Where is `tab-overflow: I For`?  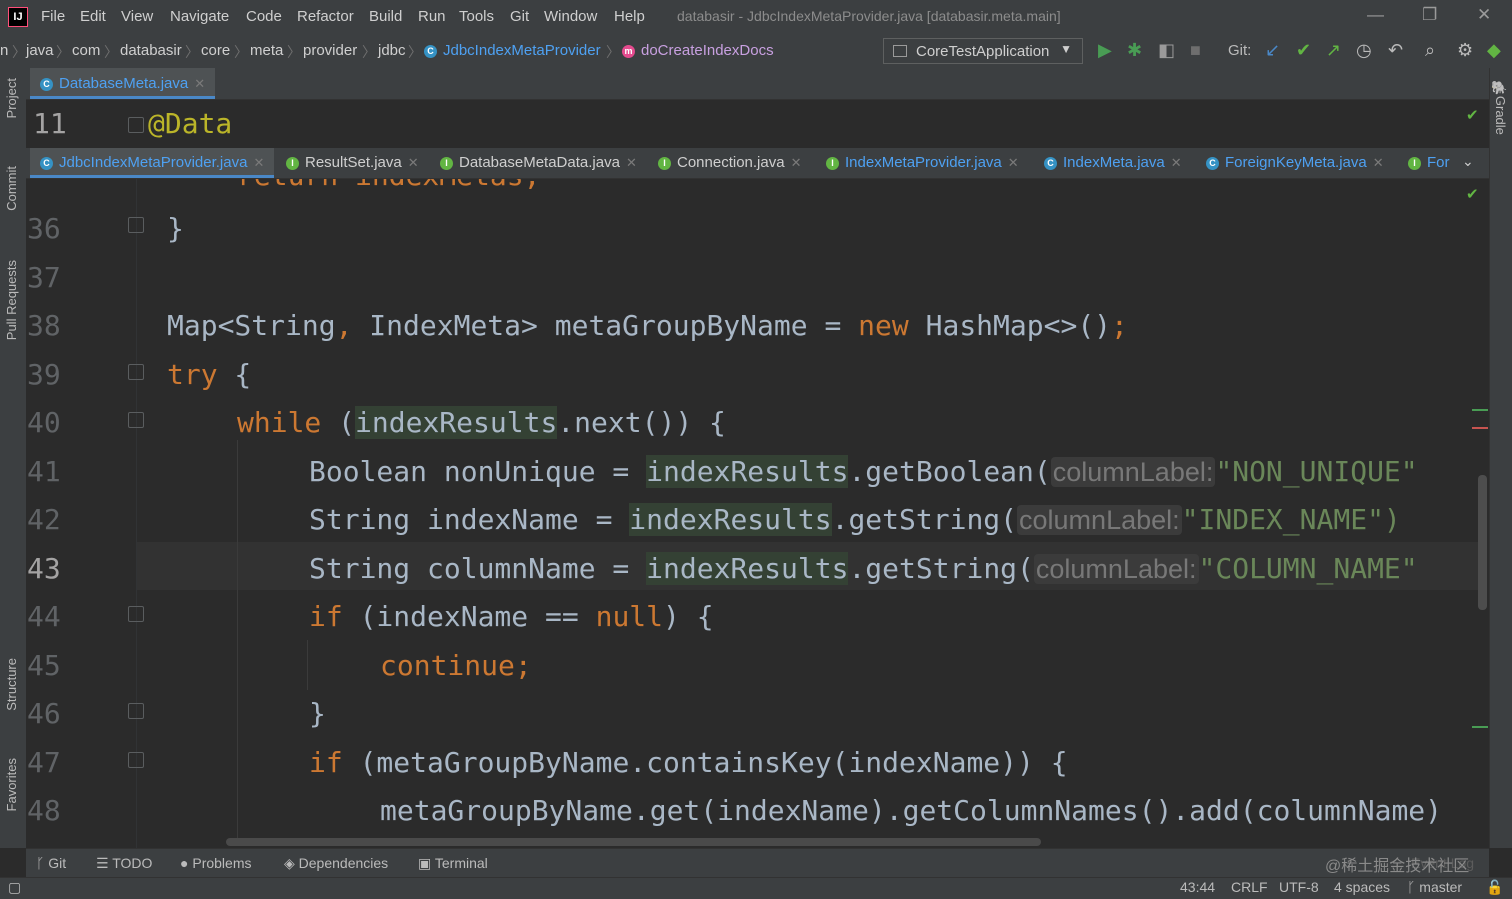 tab-overflow: I For is located at coordinates (1427, 163).